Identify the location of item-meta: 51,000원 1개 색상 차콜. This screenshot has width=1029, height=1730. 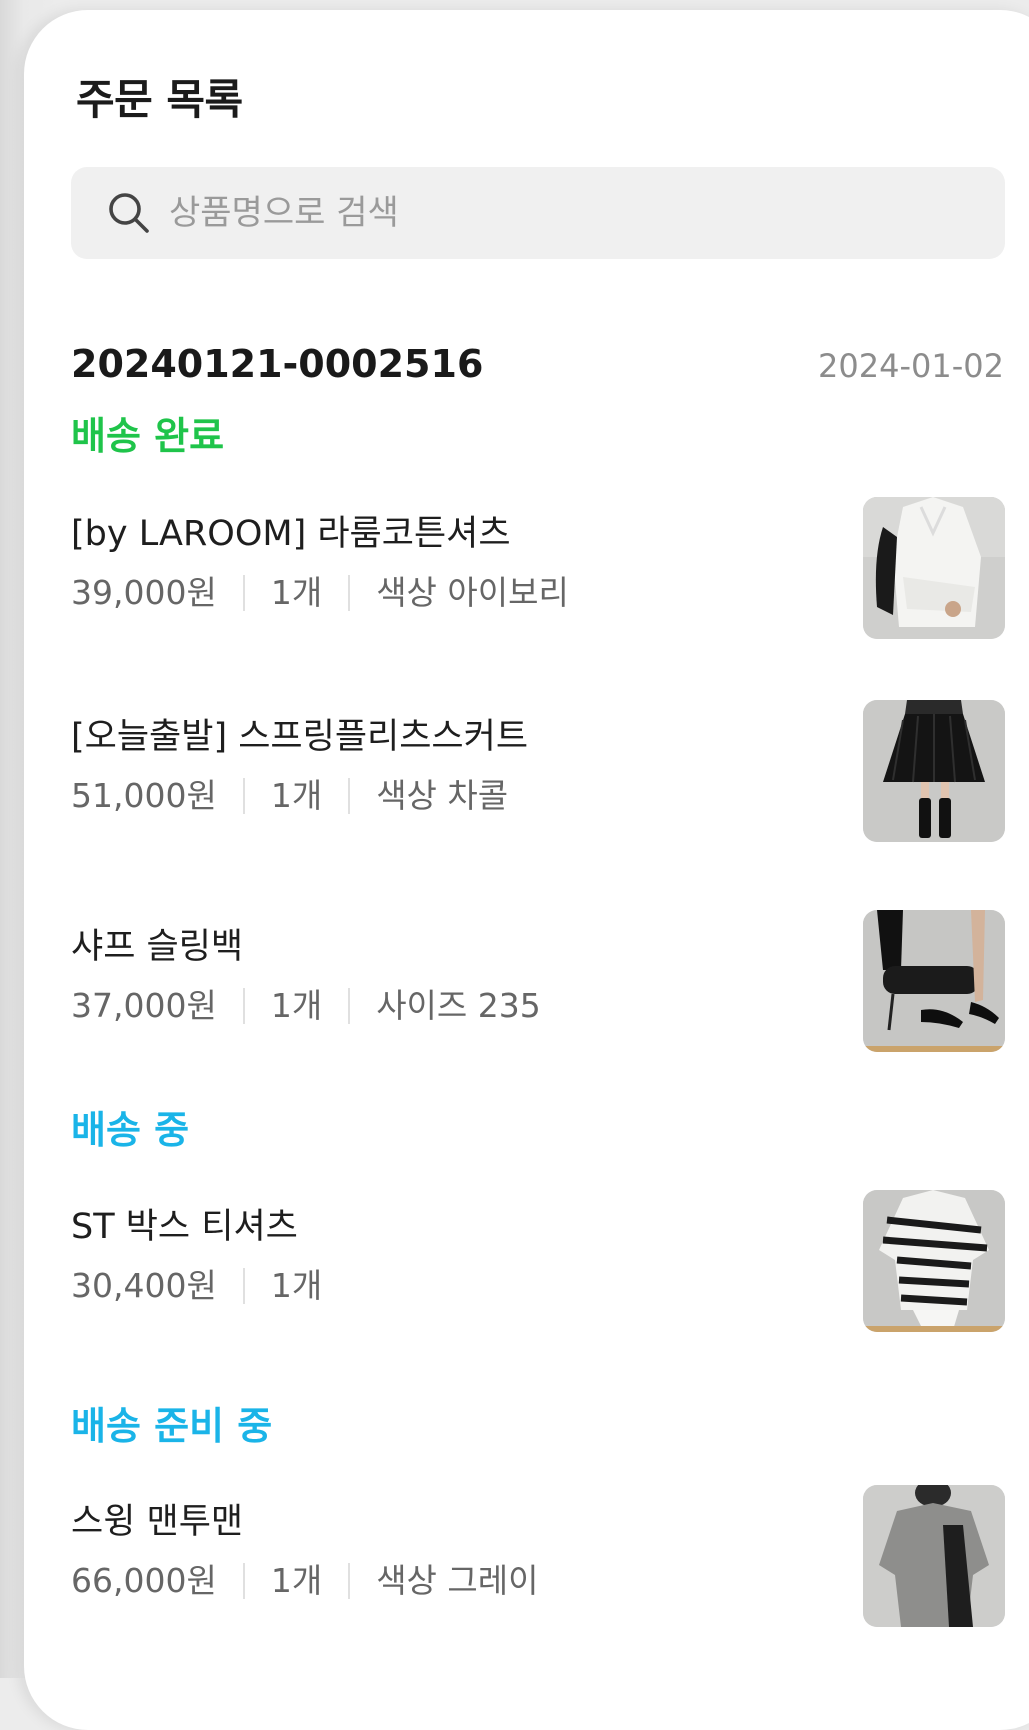
(289, 796).